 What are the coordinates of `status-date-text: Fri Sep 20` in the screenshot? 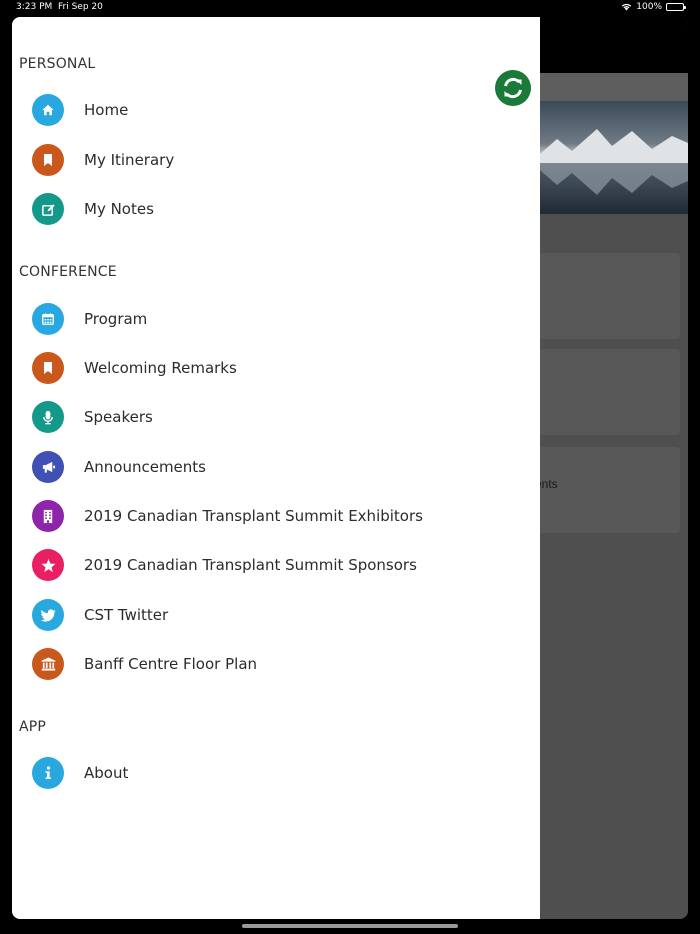 It's located at (80, 7).